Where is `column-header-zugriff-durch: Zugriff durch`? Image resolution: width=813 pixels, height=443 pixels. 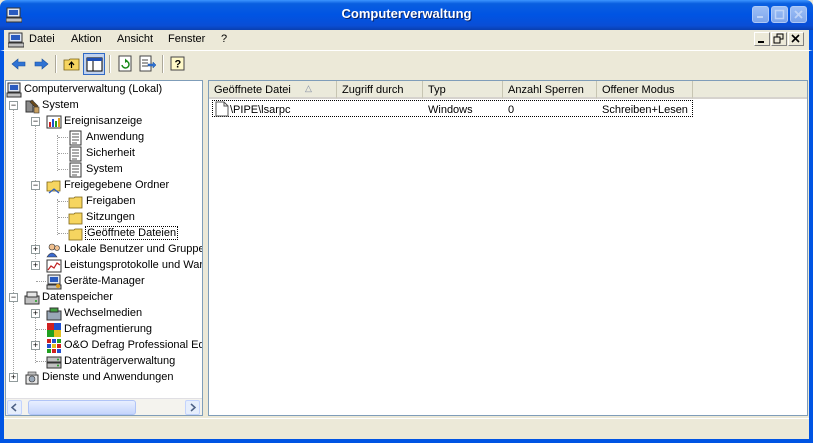
column-header-zugriff-durch: Zugriff durch is located at coordinates (380, 90).